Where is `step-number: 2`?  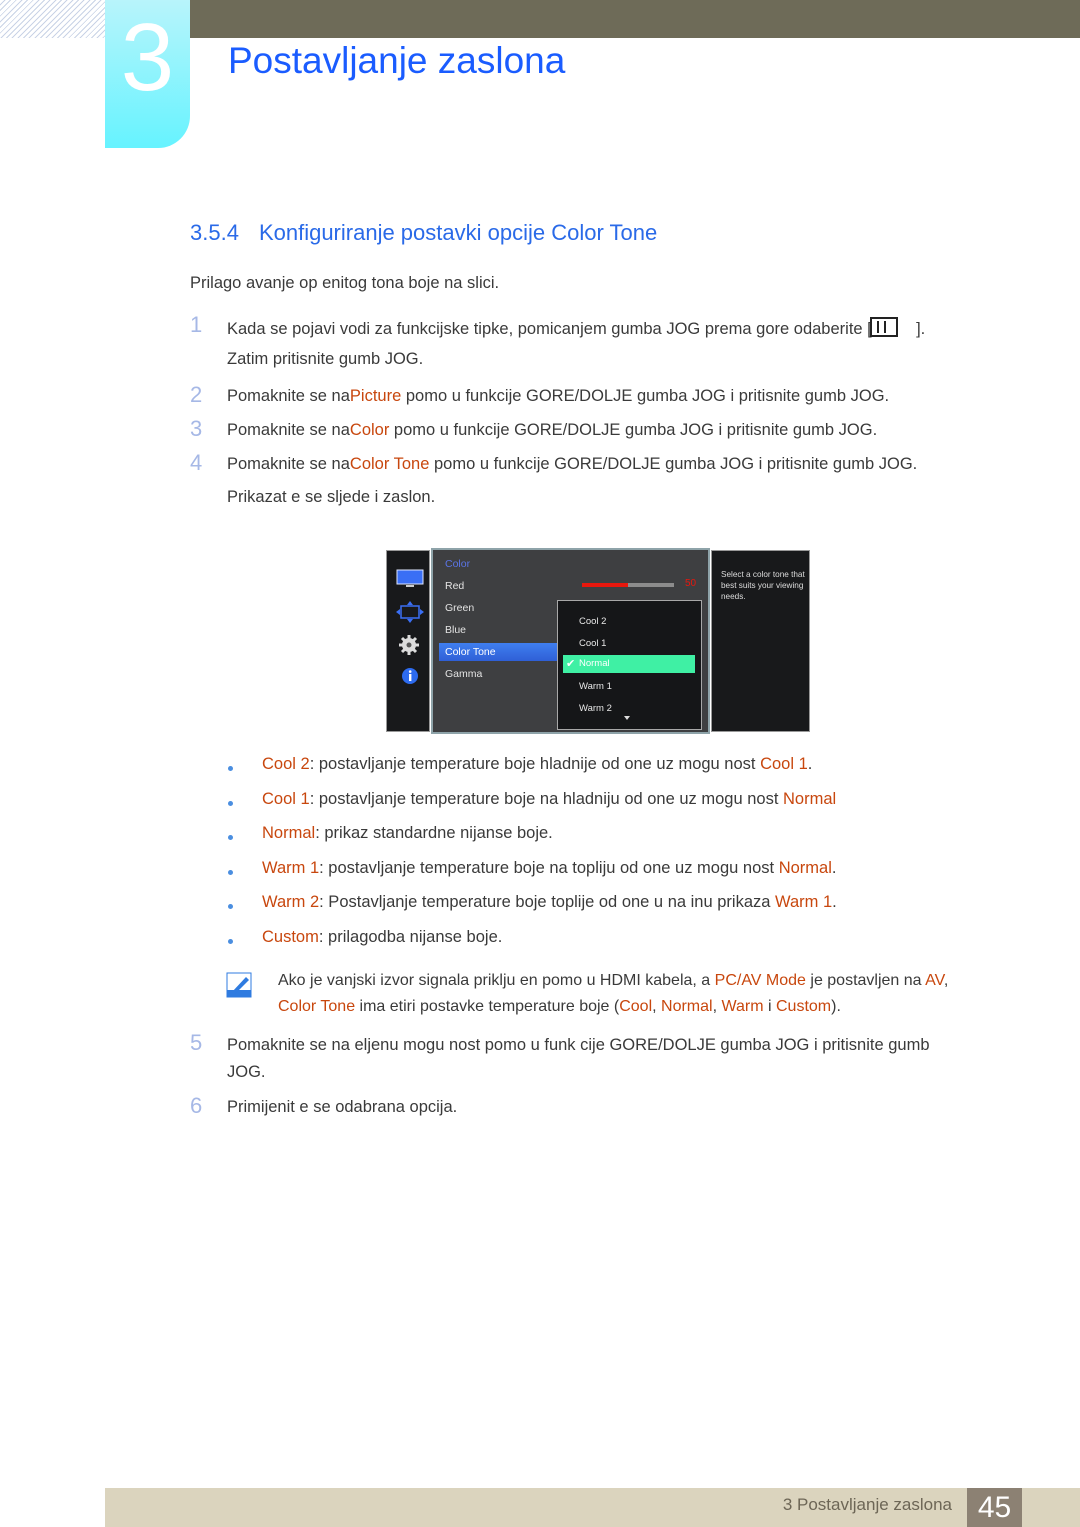 step-number: 2 is located at coordinates (196, 394).